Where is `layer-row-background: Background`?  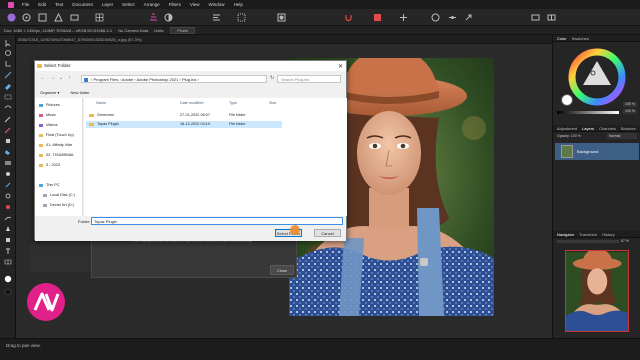
layer-row-background: Background is located at coordinates (597, 151).